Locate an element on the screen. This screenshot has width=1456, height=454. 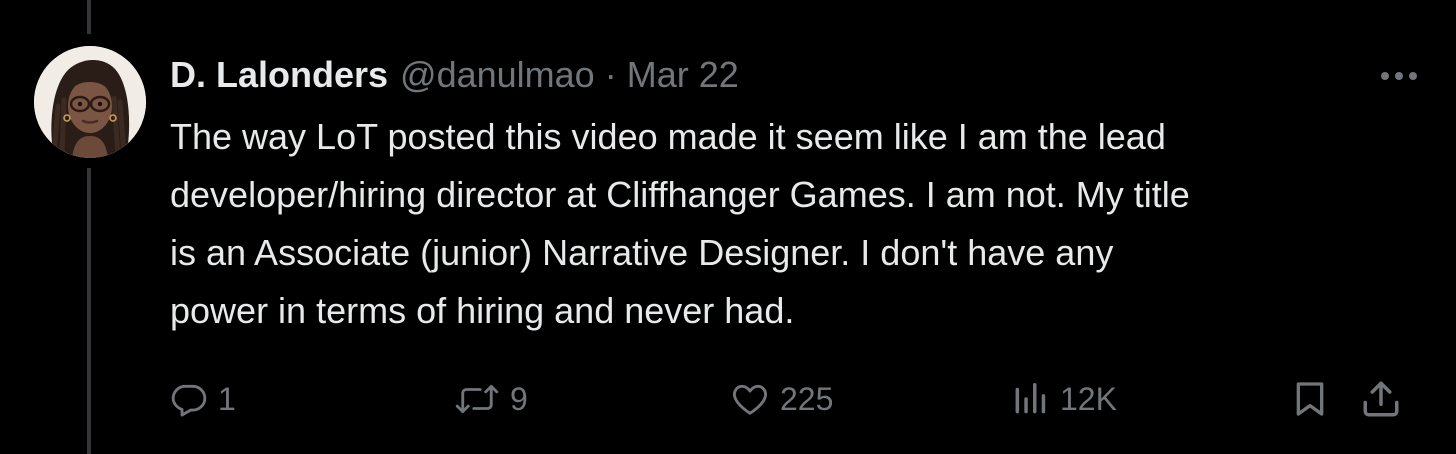
more-icon is located at coordinates (1399, 76).